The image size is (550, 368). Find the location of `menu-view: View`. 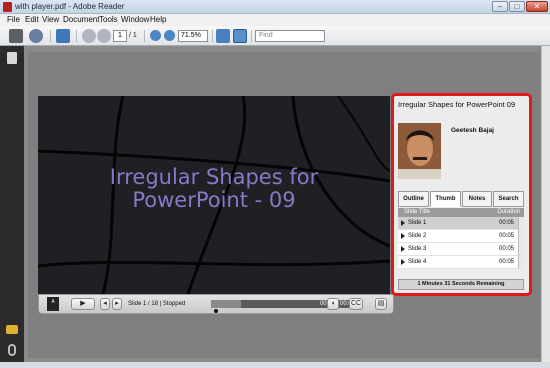

menu-view: View is located at coordinates (50, 19).